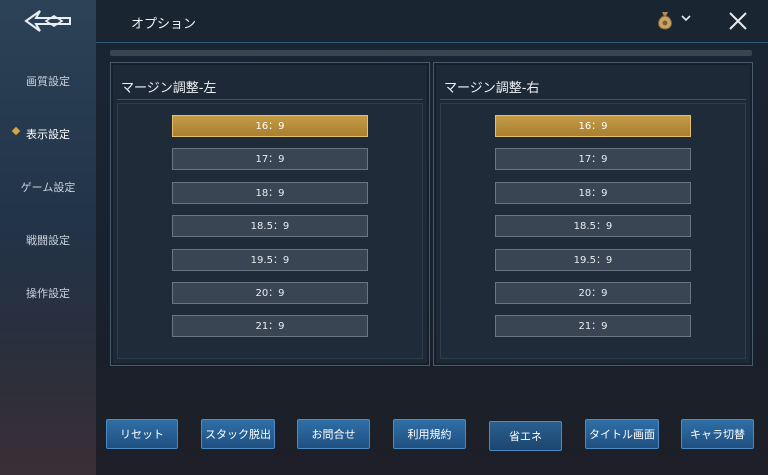 This screenshot has height=475, width=768. Describe the element at coordinates (169, 88) in the screenshot. I see `panel-title: マージン調整-左` at that location.